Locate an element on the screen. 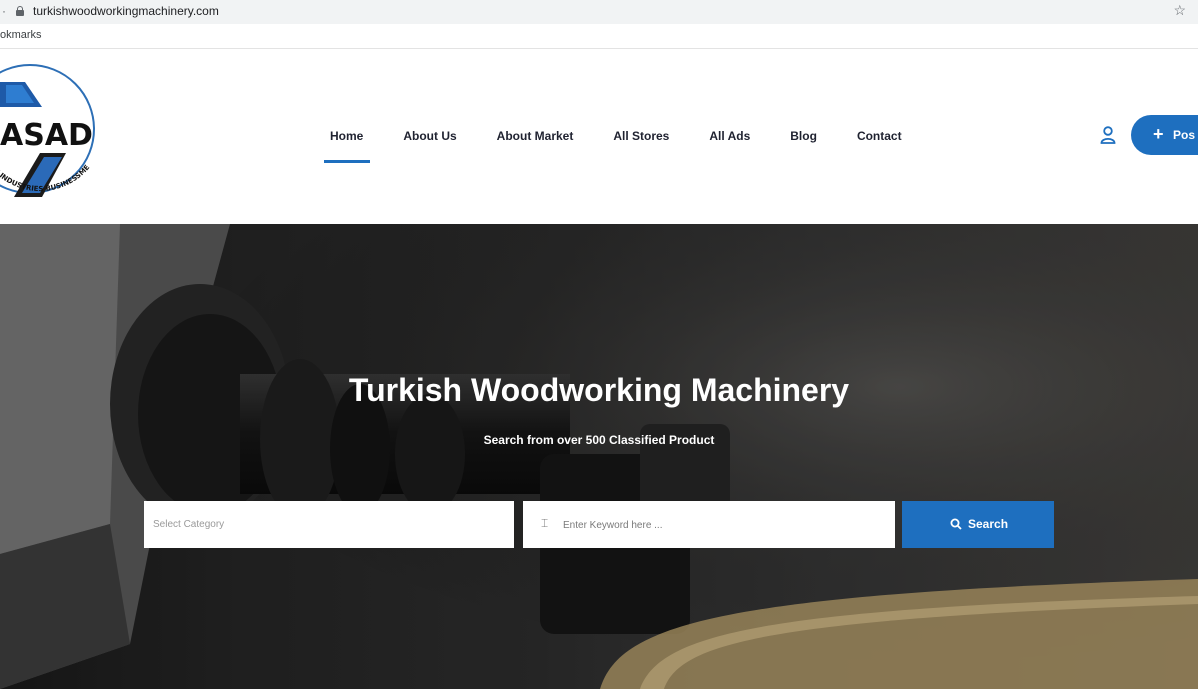  nav-home: Home is located at coordinates (347, 146).